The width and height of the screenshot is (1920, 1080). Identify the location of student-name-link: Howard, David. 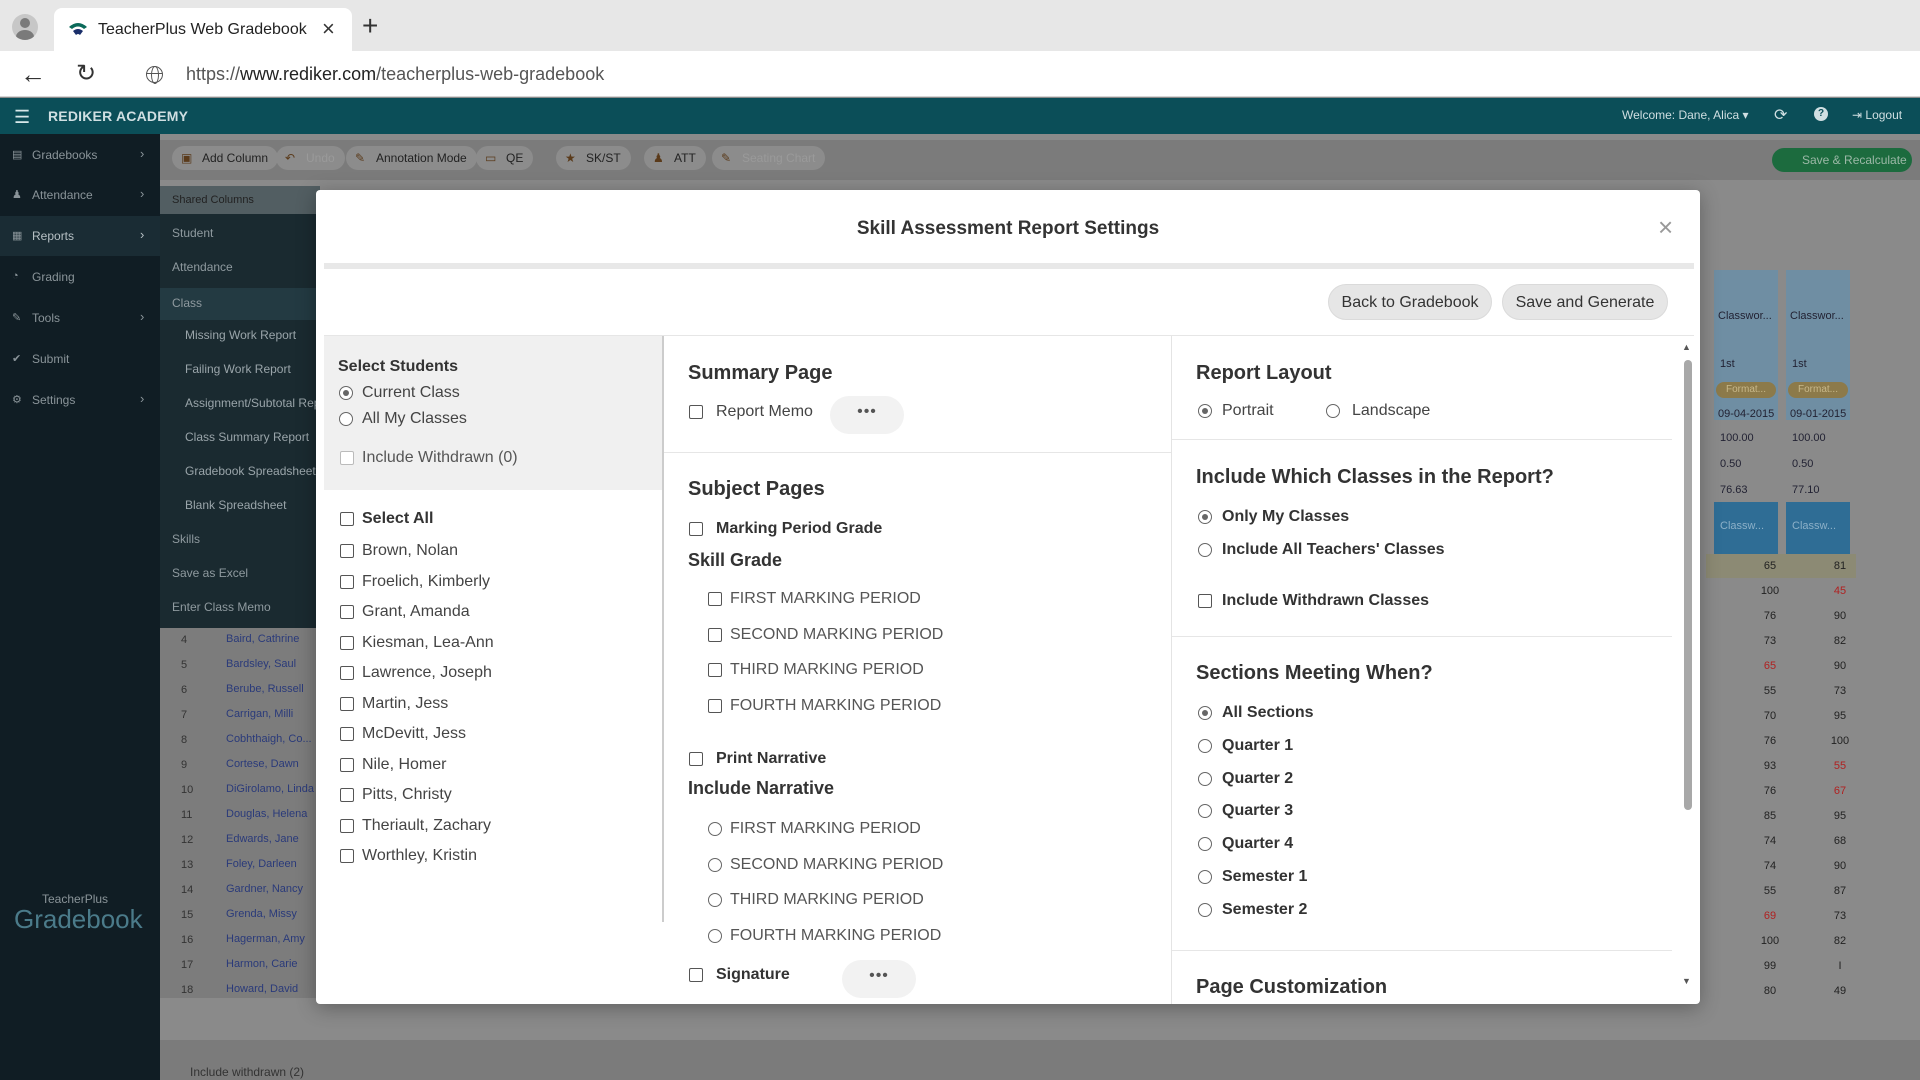
(262, 989).